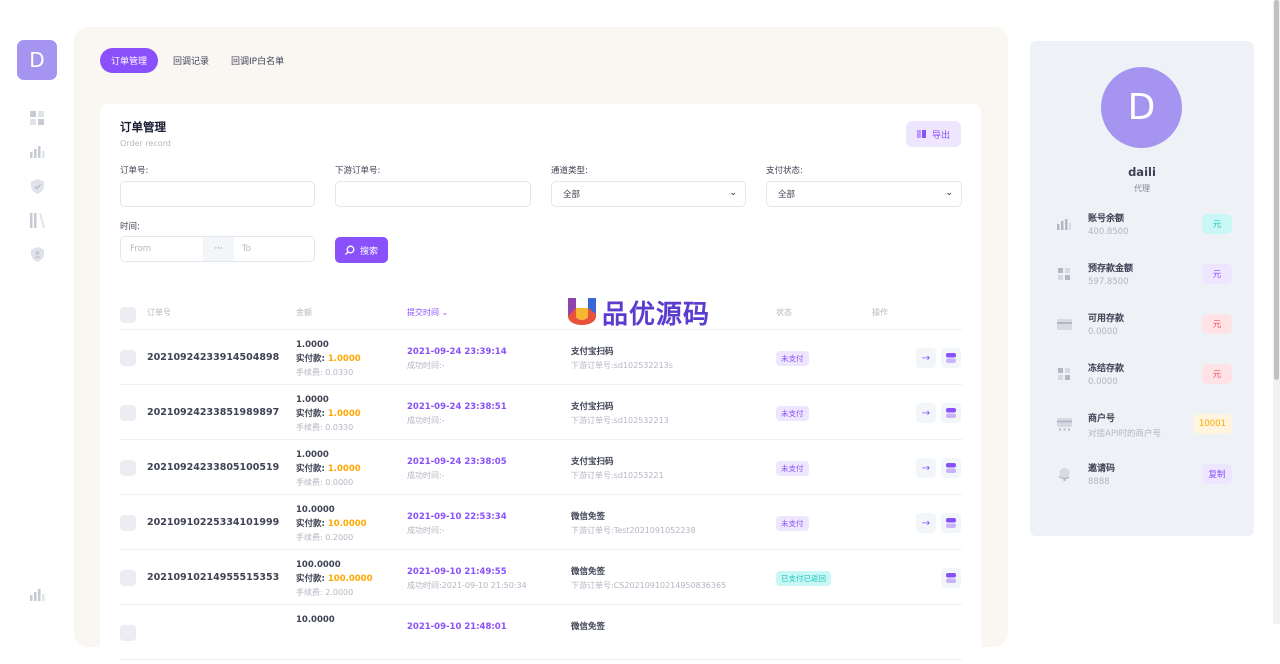 The width and height of the screenshot is (1280, 664). Describe the element at coordinates (1106, 219) in the screenshot. I see `stat-label: 账号余额` at that location.